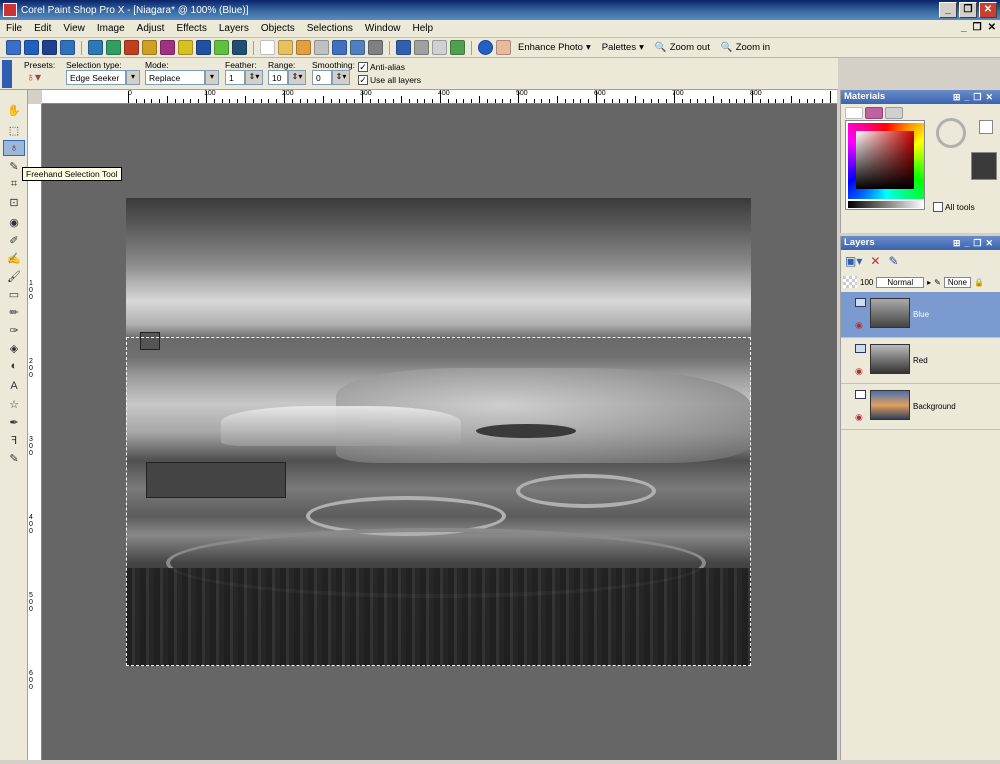 This screenshot has height=764, width=1000. Describe the element at coordinates (439, 47) in the screenshot. I see `resize-icon` at that location.